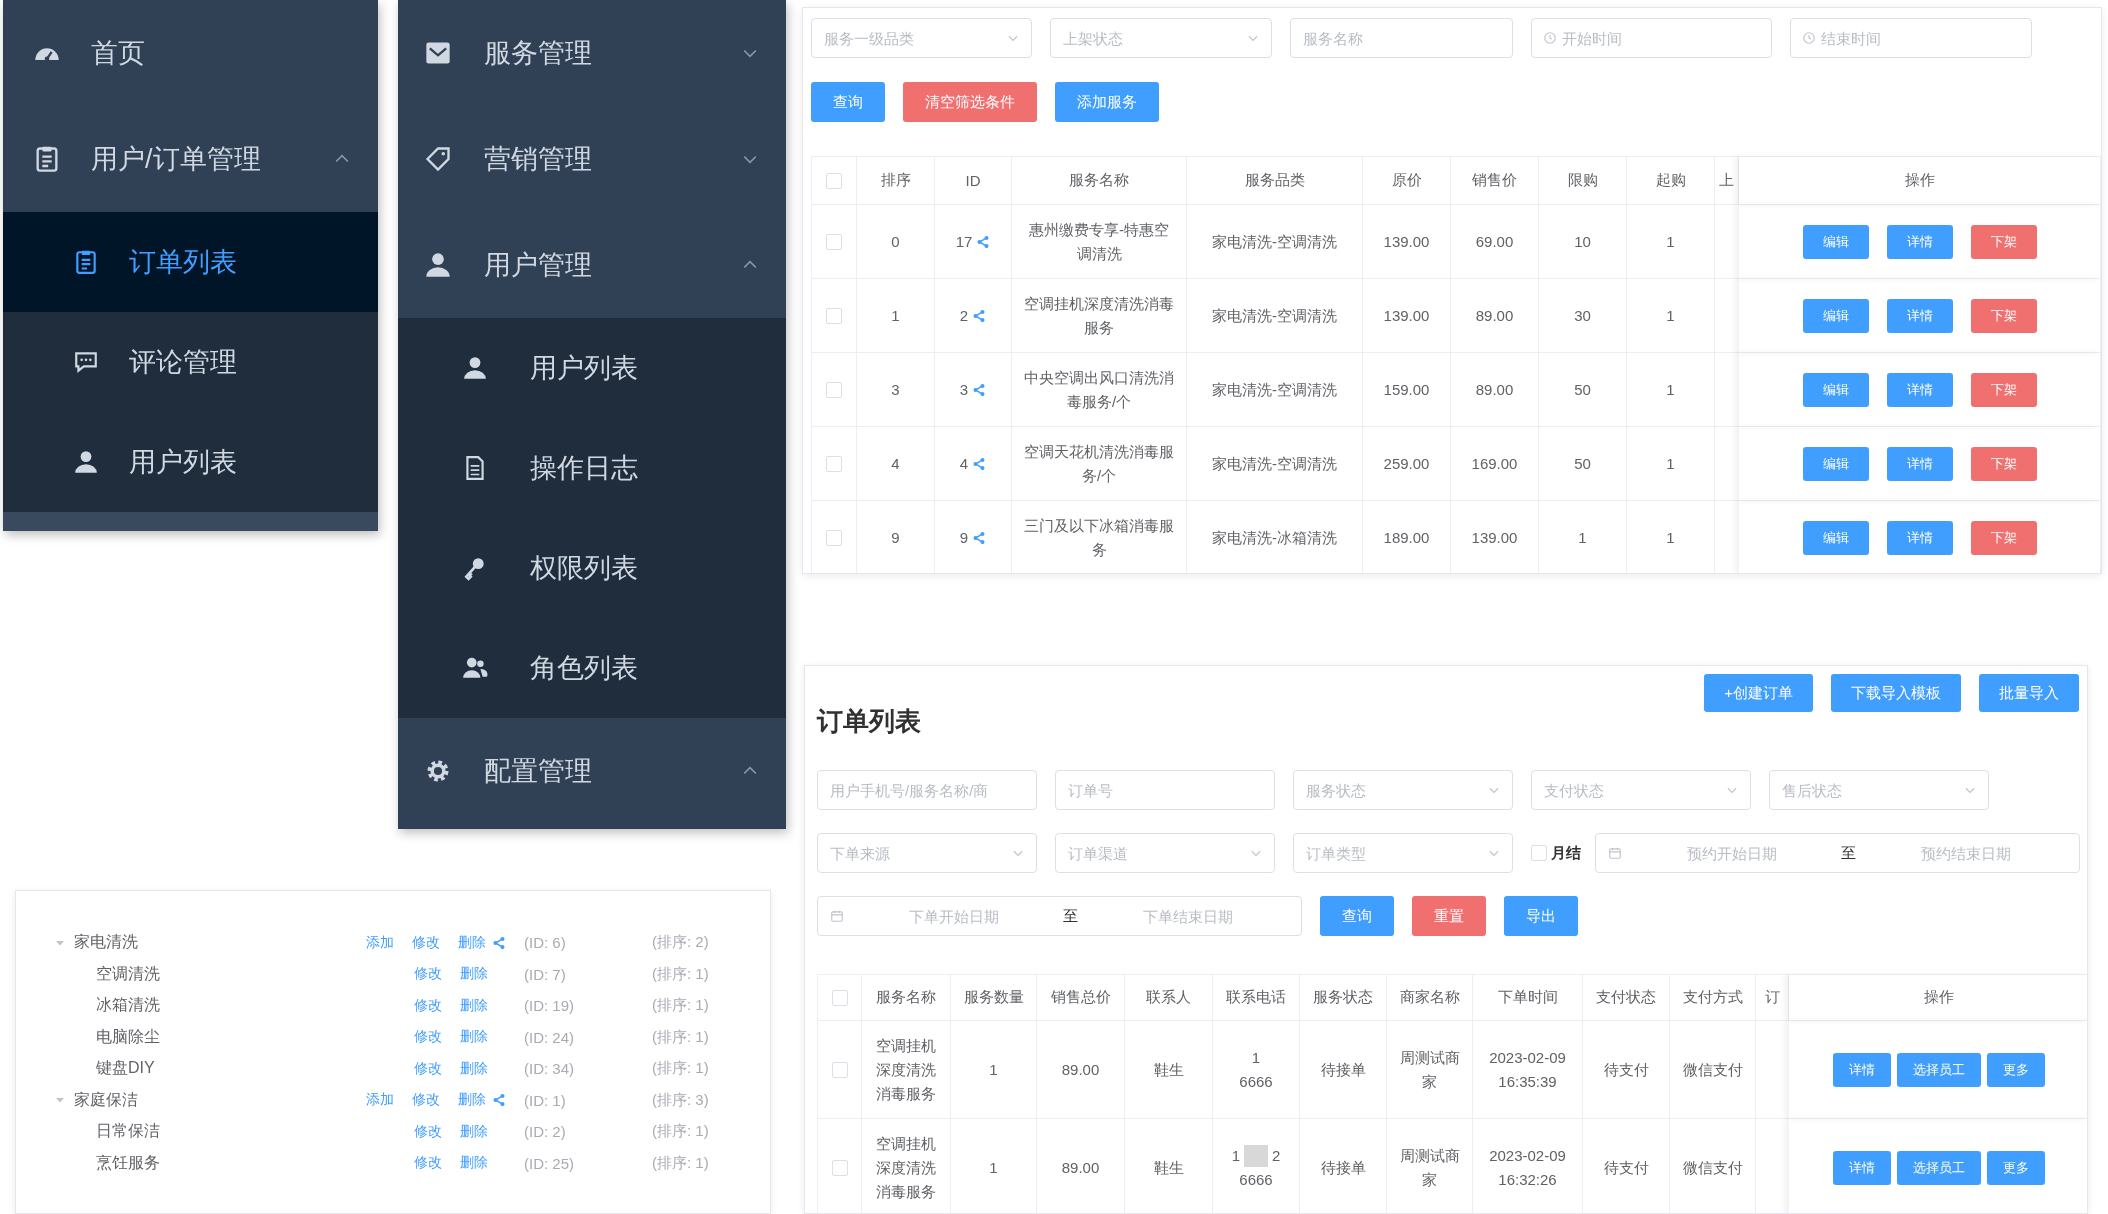 This screenshot has width=2108, height=1214. Describe the element at coordinates (953, 916) in the screenshot. I see `start-date-field: 下单开始日期` at that location.